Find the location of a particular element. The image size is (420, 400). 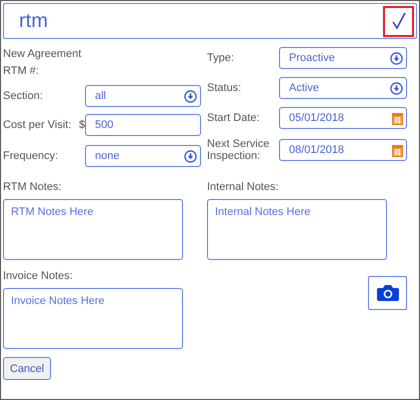

field-label: Invoice Notes: is located at coordinates (38, 276).